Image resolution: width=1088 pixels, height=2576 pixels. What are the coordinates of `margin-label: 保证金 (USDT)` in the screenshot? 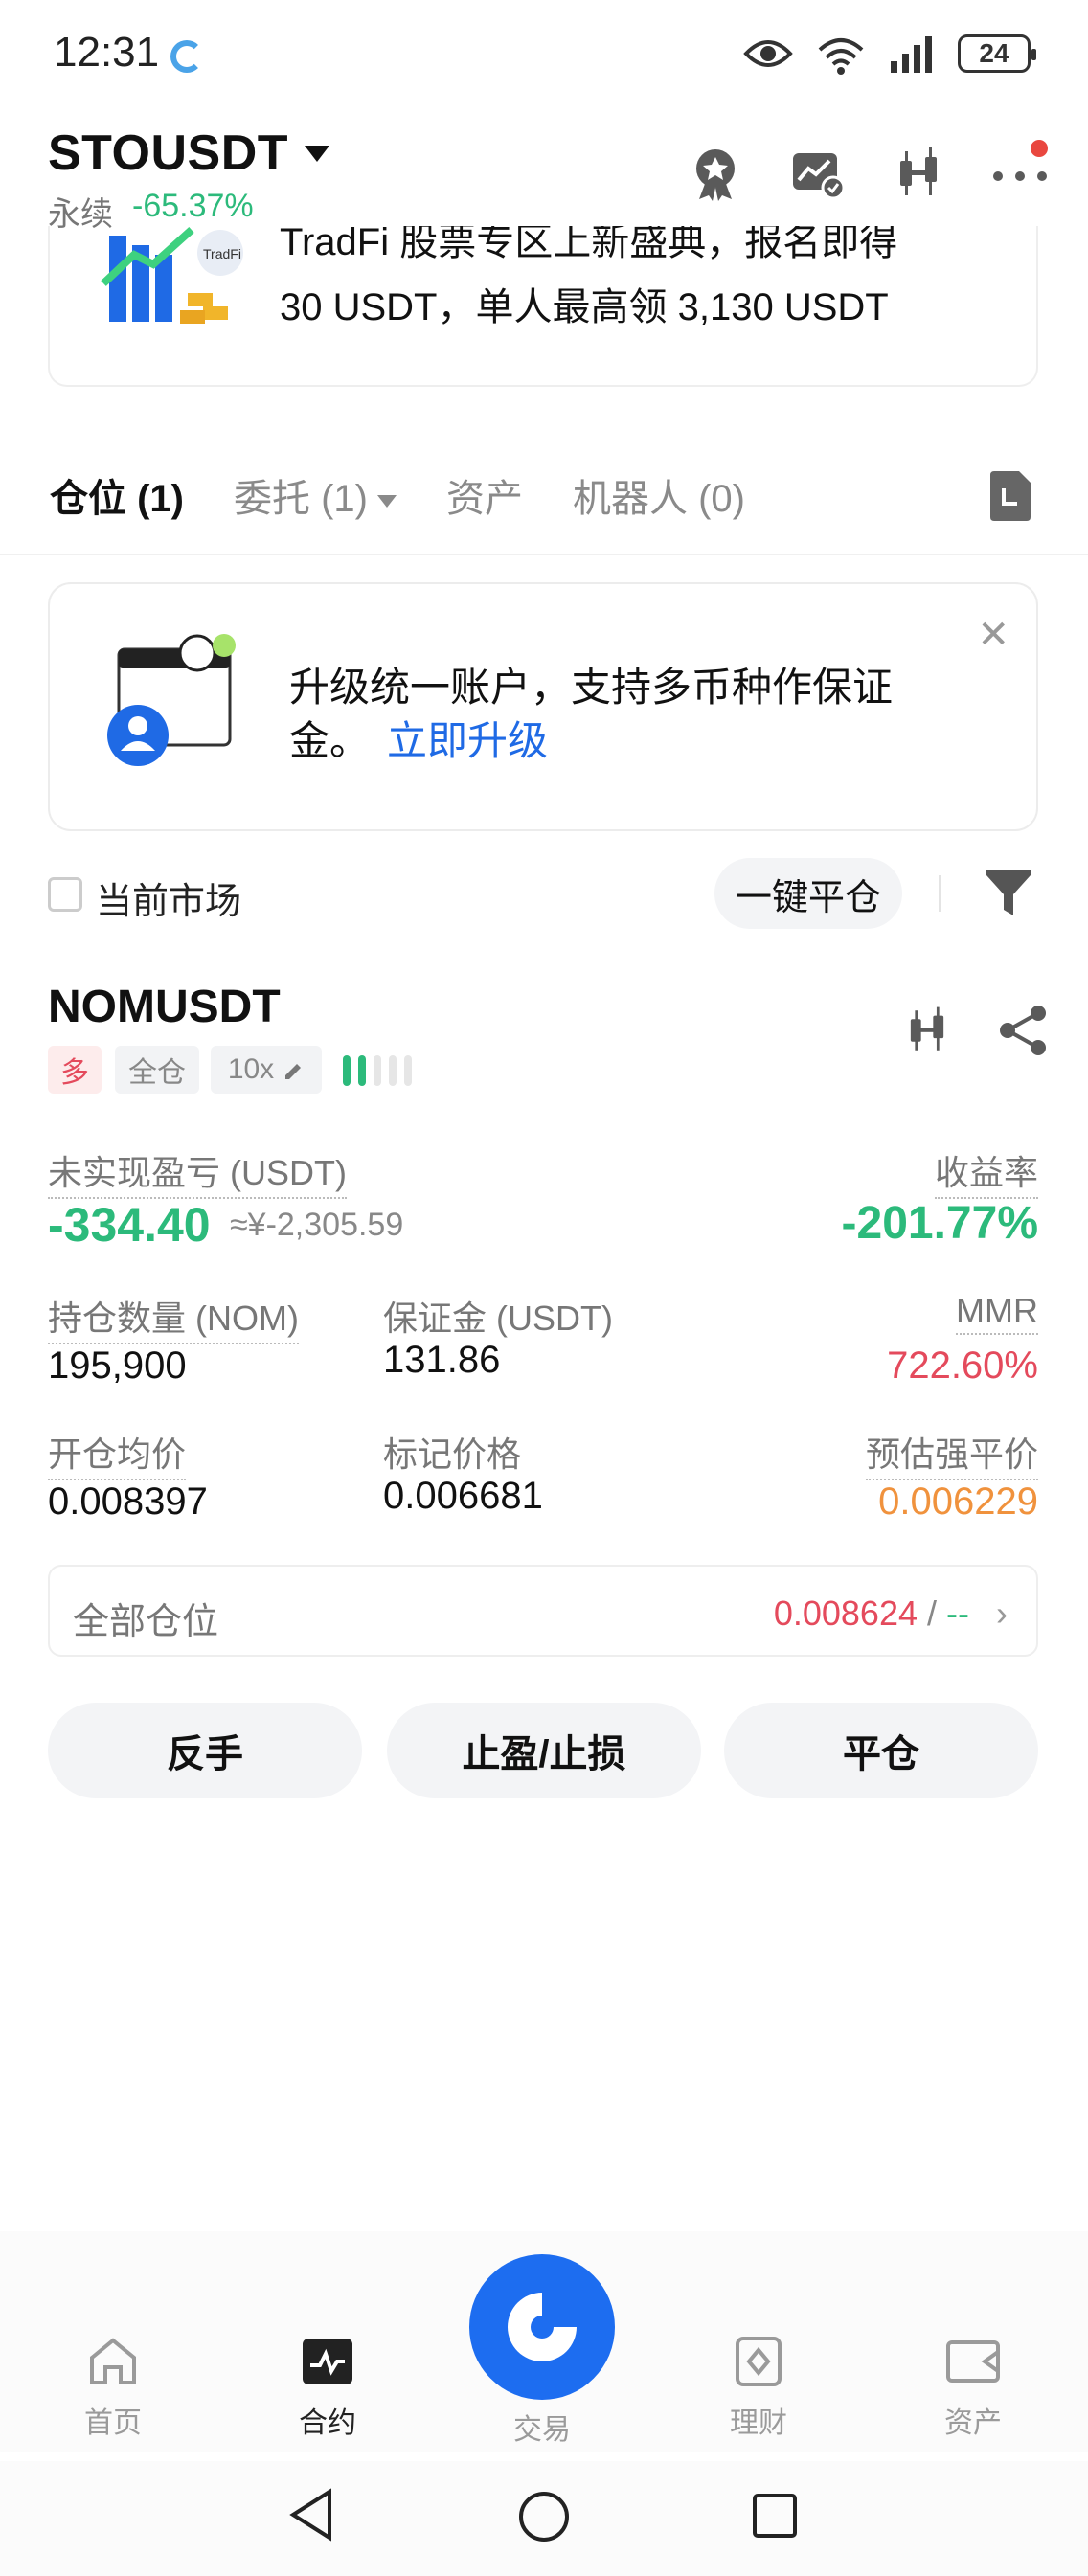 It's located at (498, 1318).